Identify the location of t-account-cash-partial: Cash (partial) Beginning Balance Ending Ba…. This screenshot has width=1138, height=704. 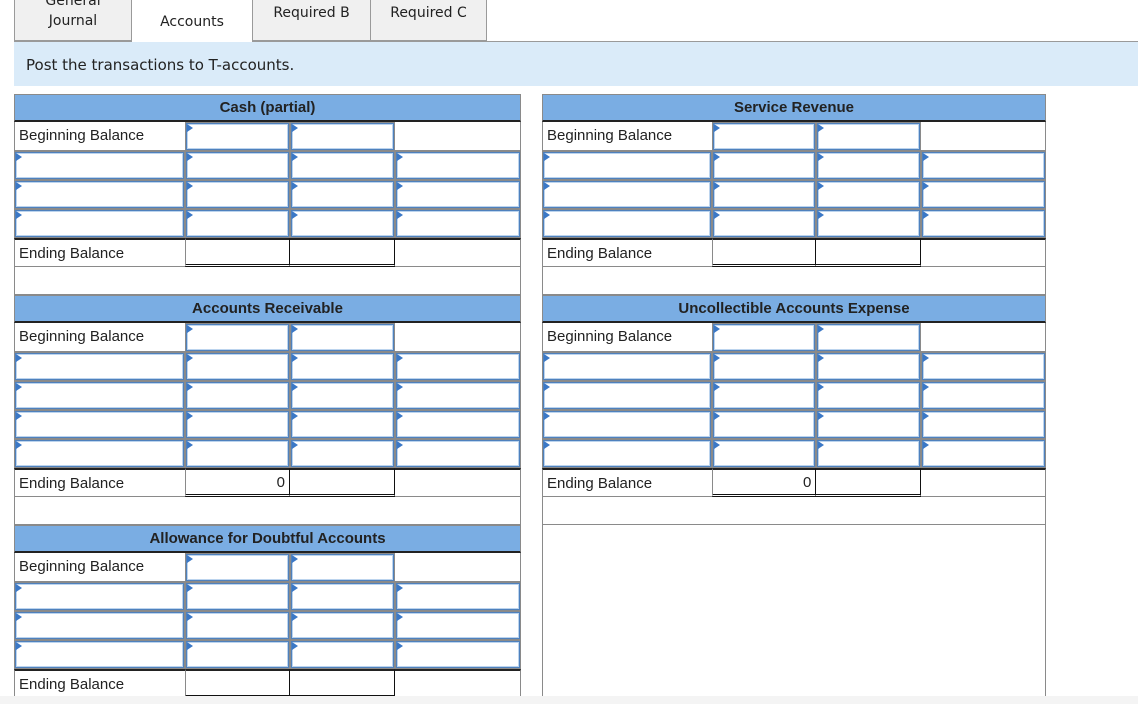
(267, 194).